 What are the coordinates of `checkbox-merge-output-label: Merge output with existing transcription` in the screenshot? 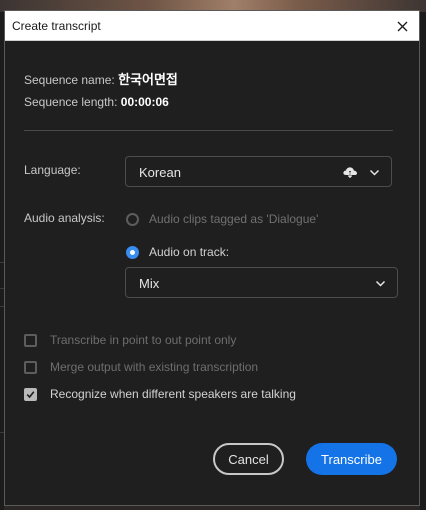 It's located at (154, 367).